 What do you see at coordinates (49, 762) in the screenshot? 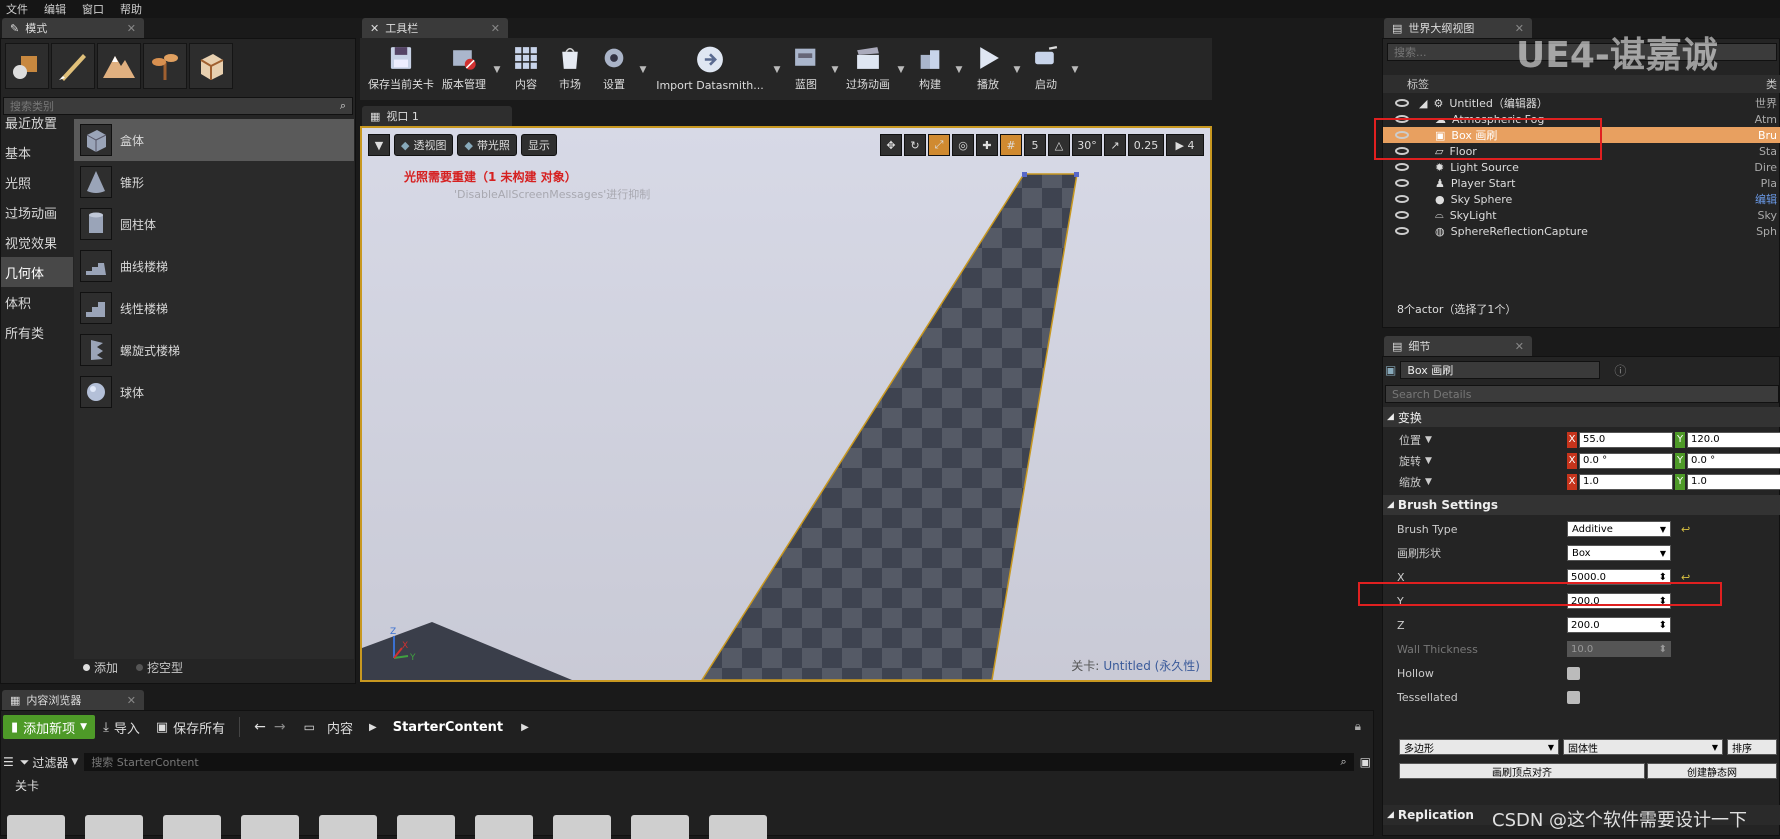
I see `filter-button: ⏷ 过滤器 ▼` at bounding box center [49, 762].